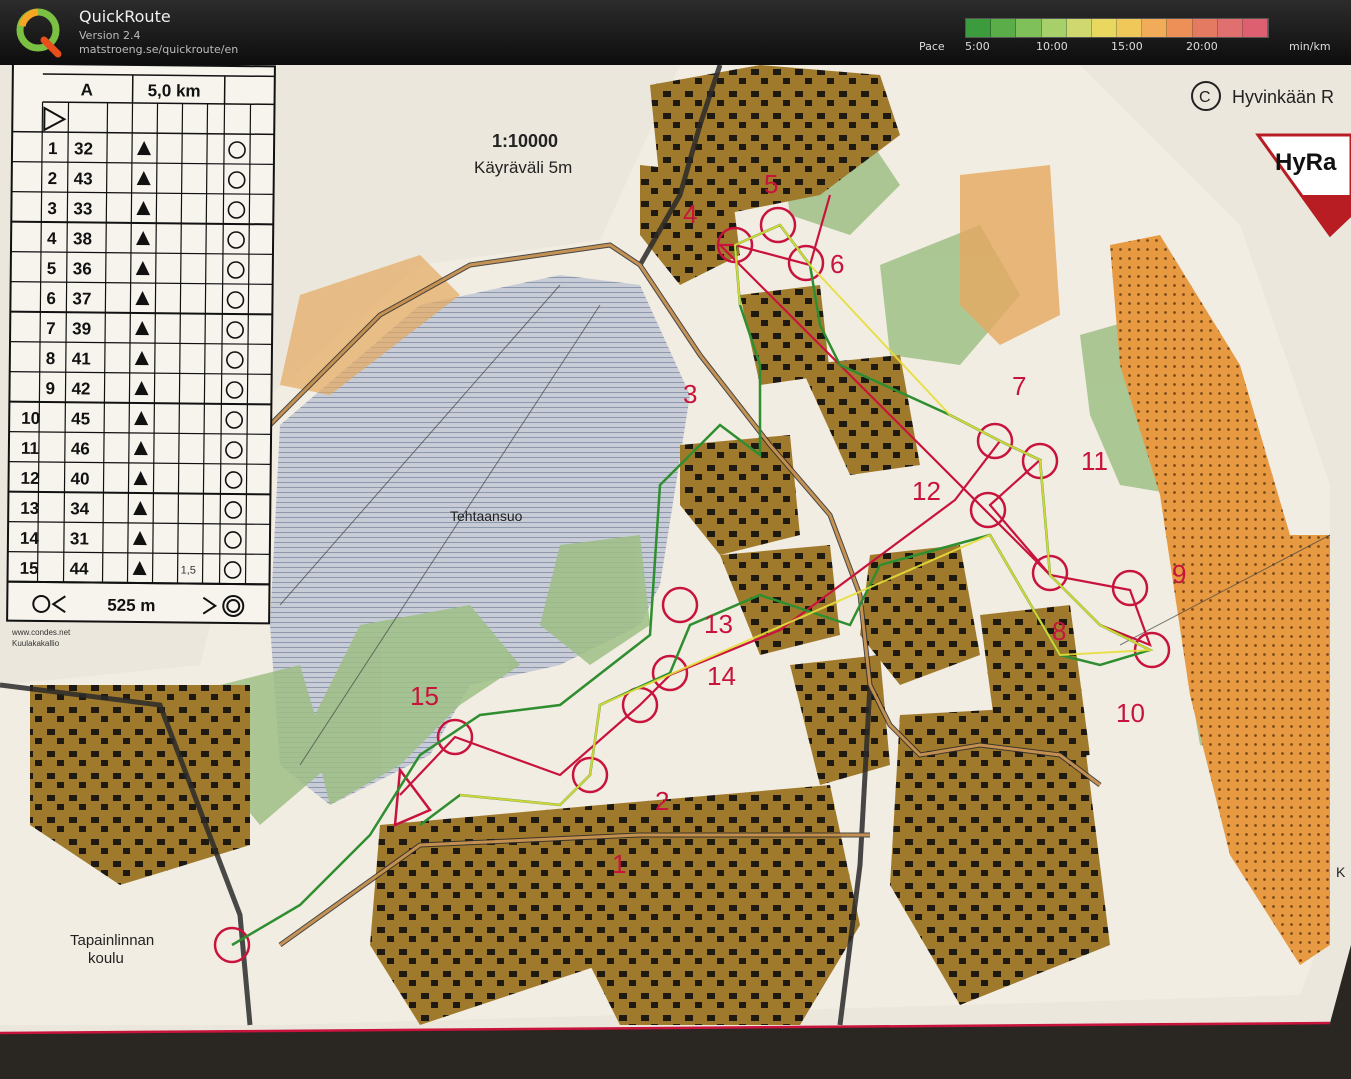 The image size is (1351, 1079). I want to click on control-number-5: 5, so click(771, 184).